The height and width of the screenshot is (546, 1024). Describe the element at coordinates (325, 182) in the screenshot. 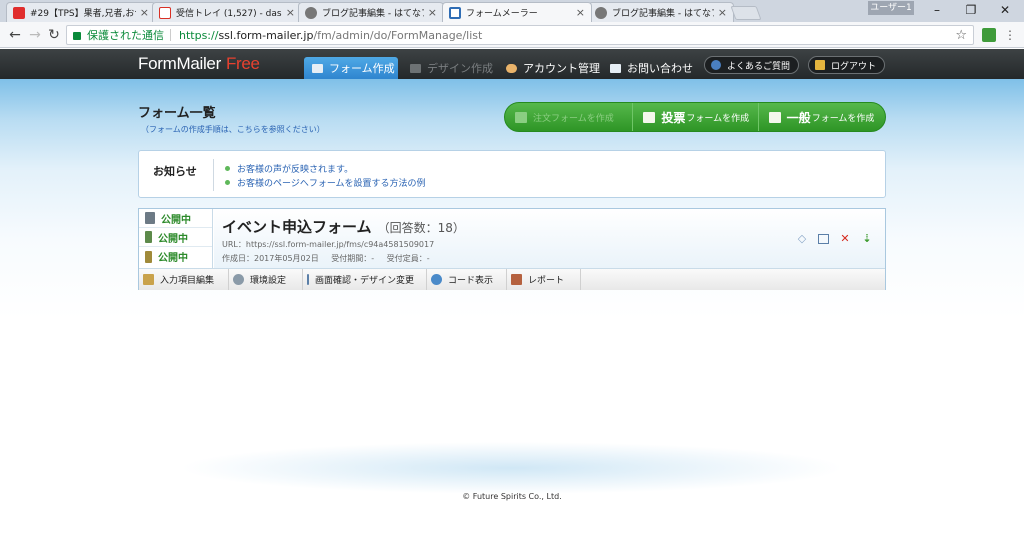

I see `notice-link: お客様のページへフォームを設置する方法の例` at that location.